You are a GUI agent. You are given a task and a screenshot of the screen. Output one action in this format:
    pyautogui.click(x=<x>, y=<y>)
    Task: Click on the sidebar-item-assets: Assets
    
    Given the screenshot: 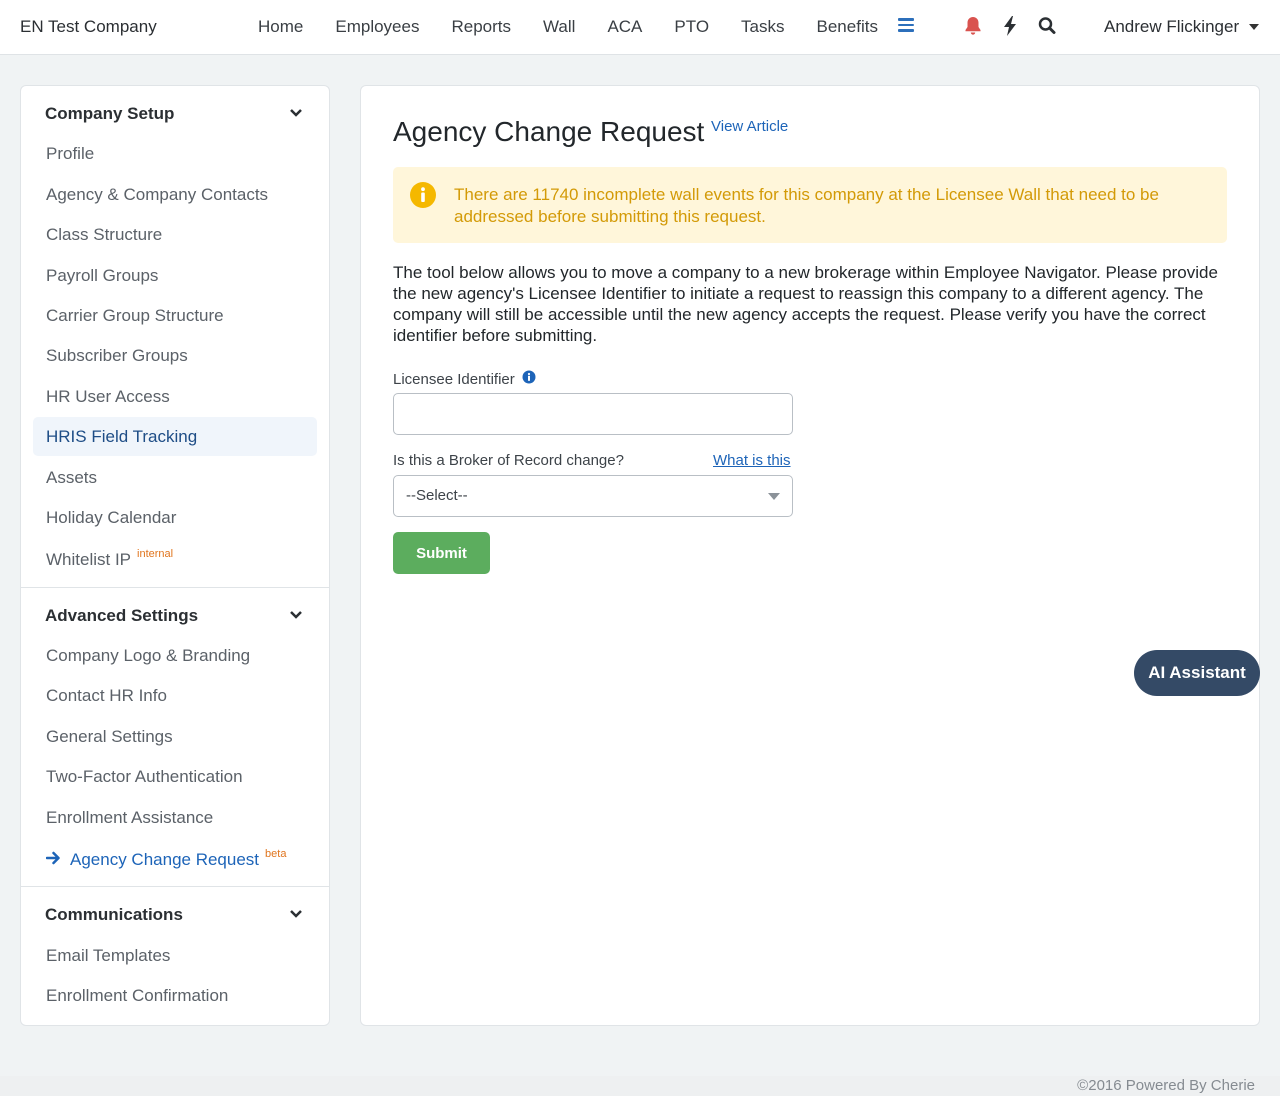 What is the action you would take?
    pyautogui.click(x=175, y=477)
    